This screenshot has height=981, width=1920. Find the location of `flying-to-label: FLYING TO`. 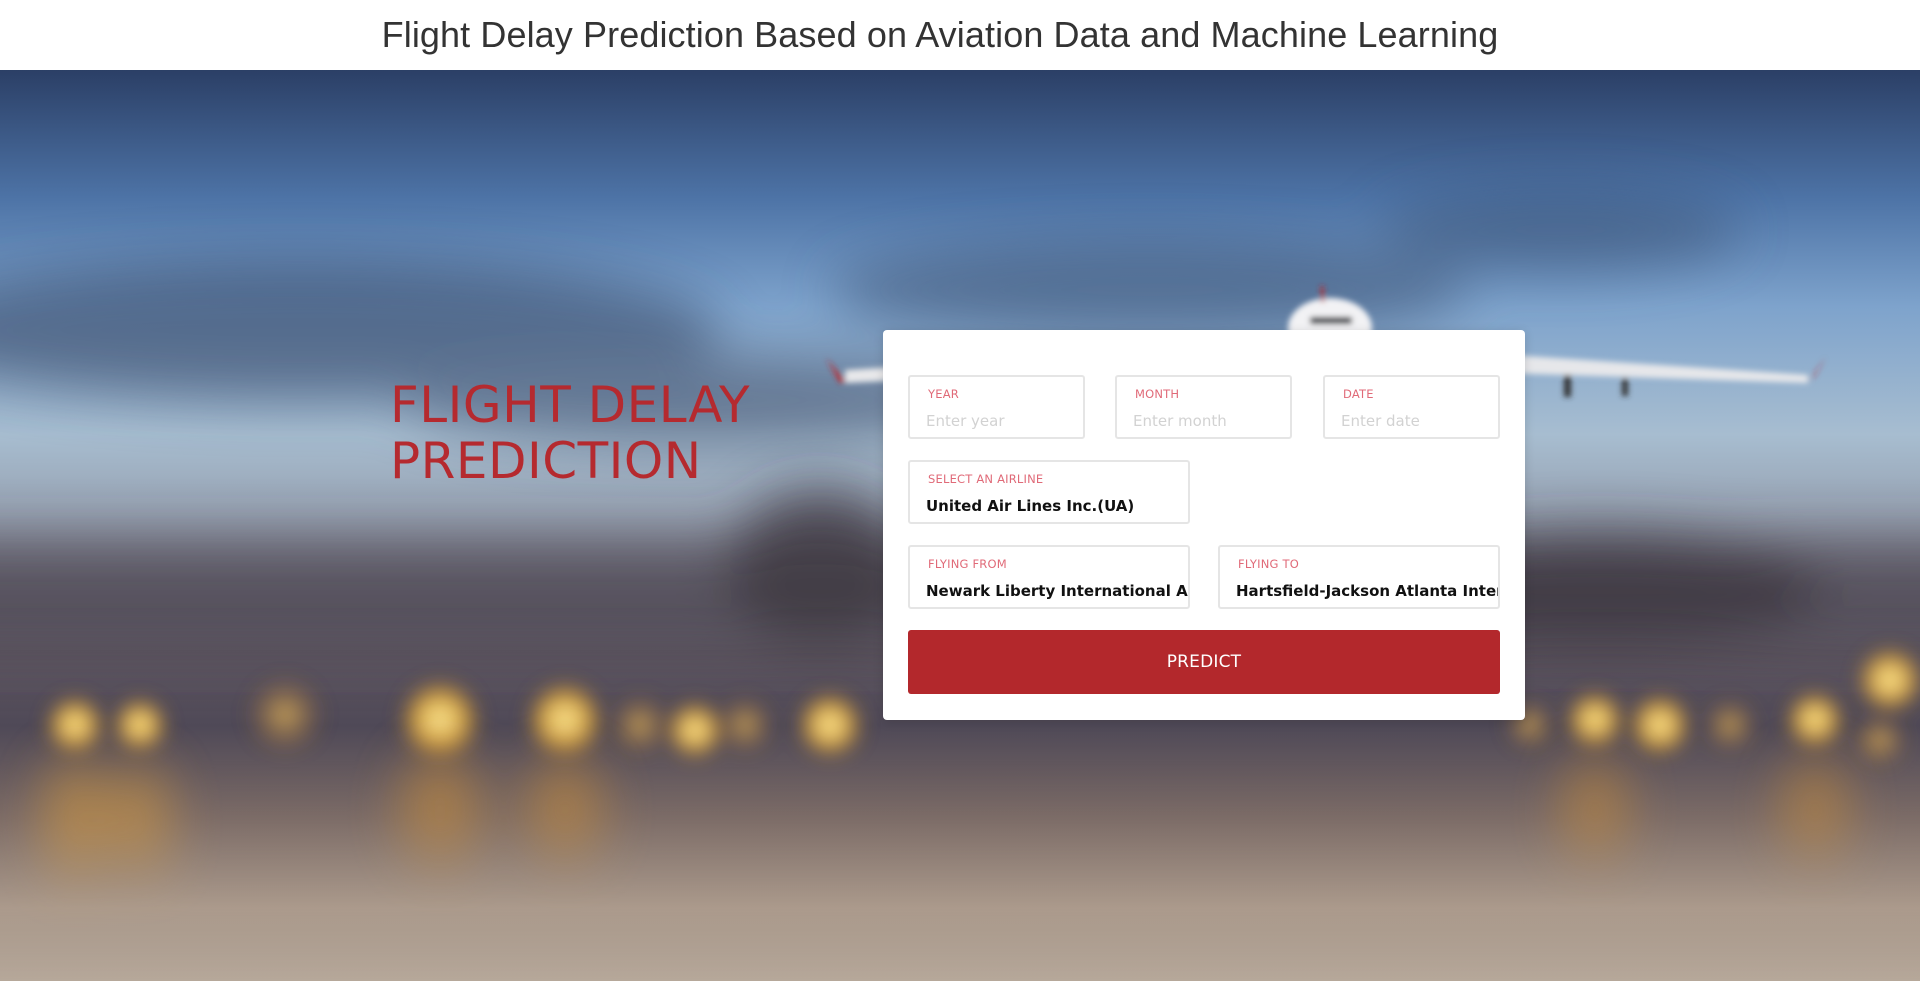

flying-to-label: FLYING TO is located at coordinates (1268, 564).